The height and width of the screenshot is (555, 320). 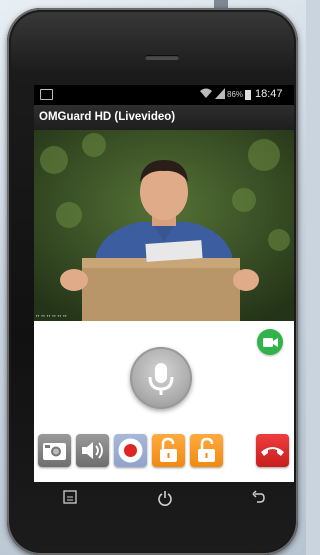 I want to click on microphone-button, so click(x=161, y=378).